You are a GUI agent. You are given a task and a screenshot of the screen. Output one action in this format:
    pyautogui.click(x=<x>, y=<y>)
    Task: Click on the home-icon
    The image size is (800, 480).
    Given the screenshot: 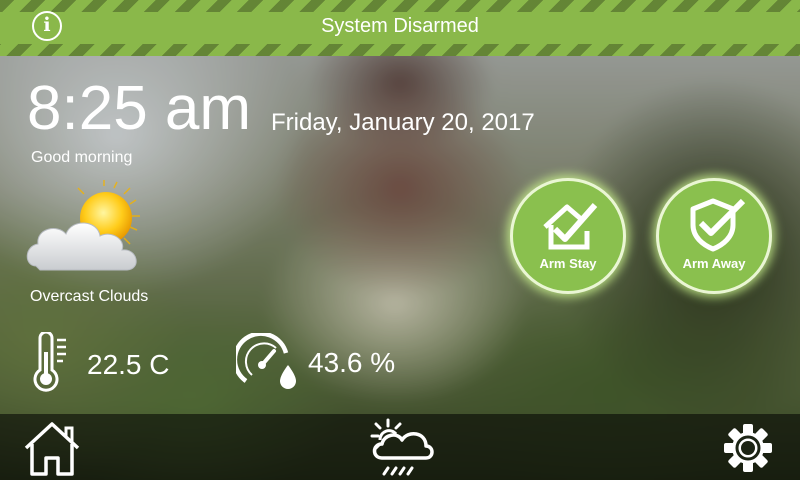 What is the action you would take?
    pyautogui.click(x=52, y=449)
    